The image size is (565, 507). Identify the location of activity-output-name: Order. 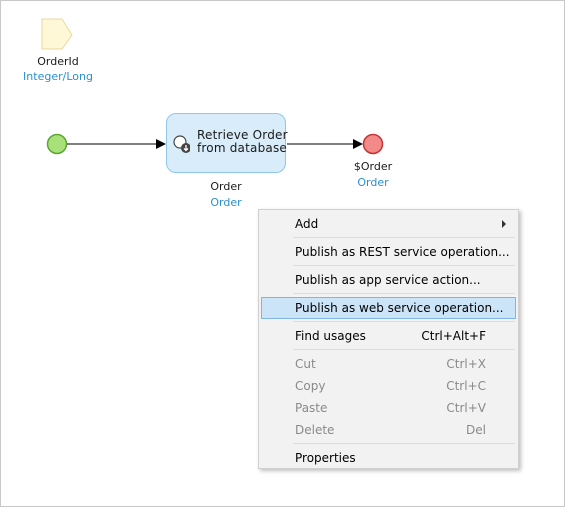
(226, 186).